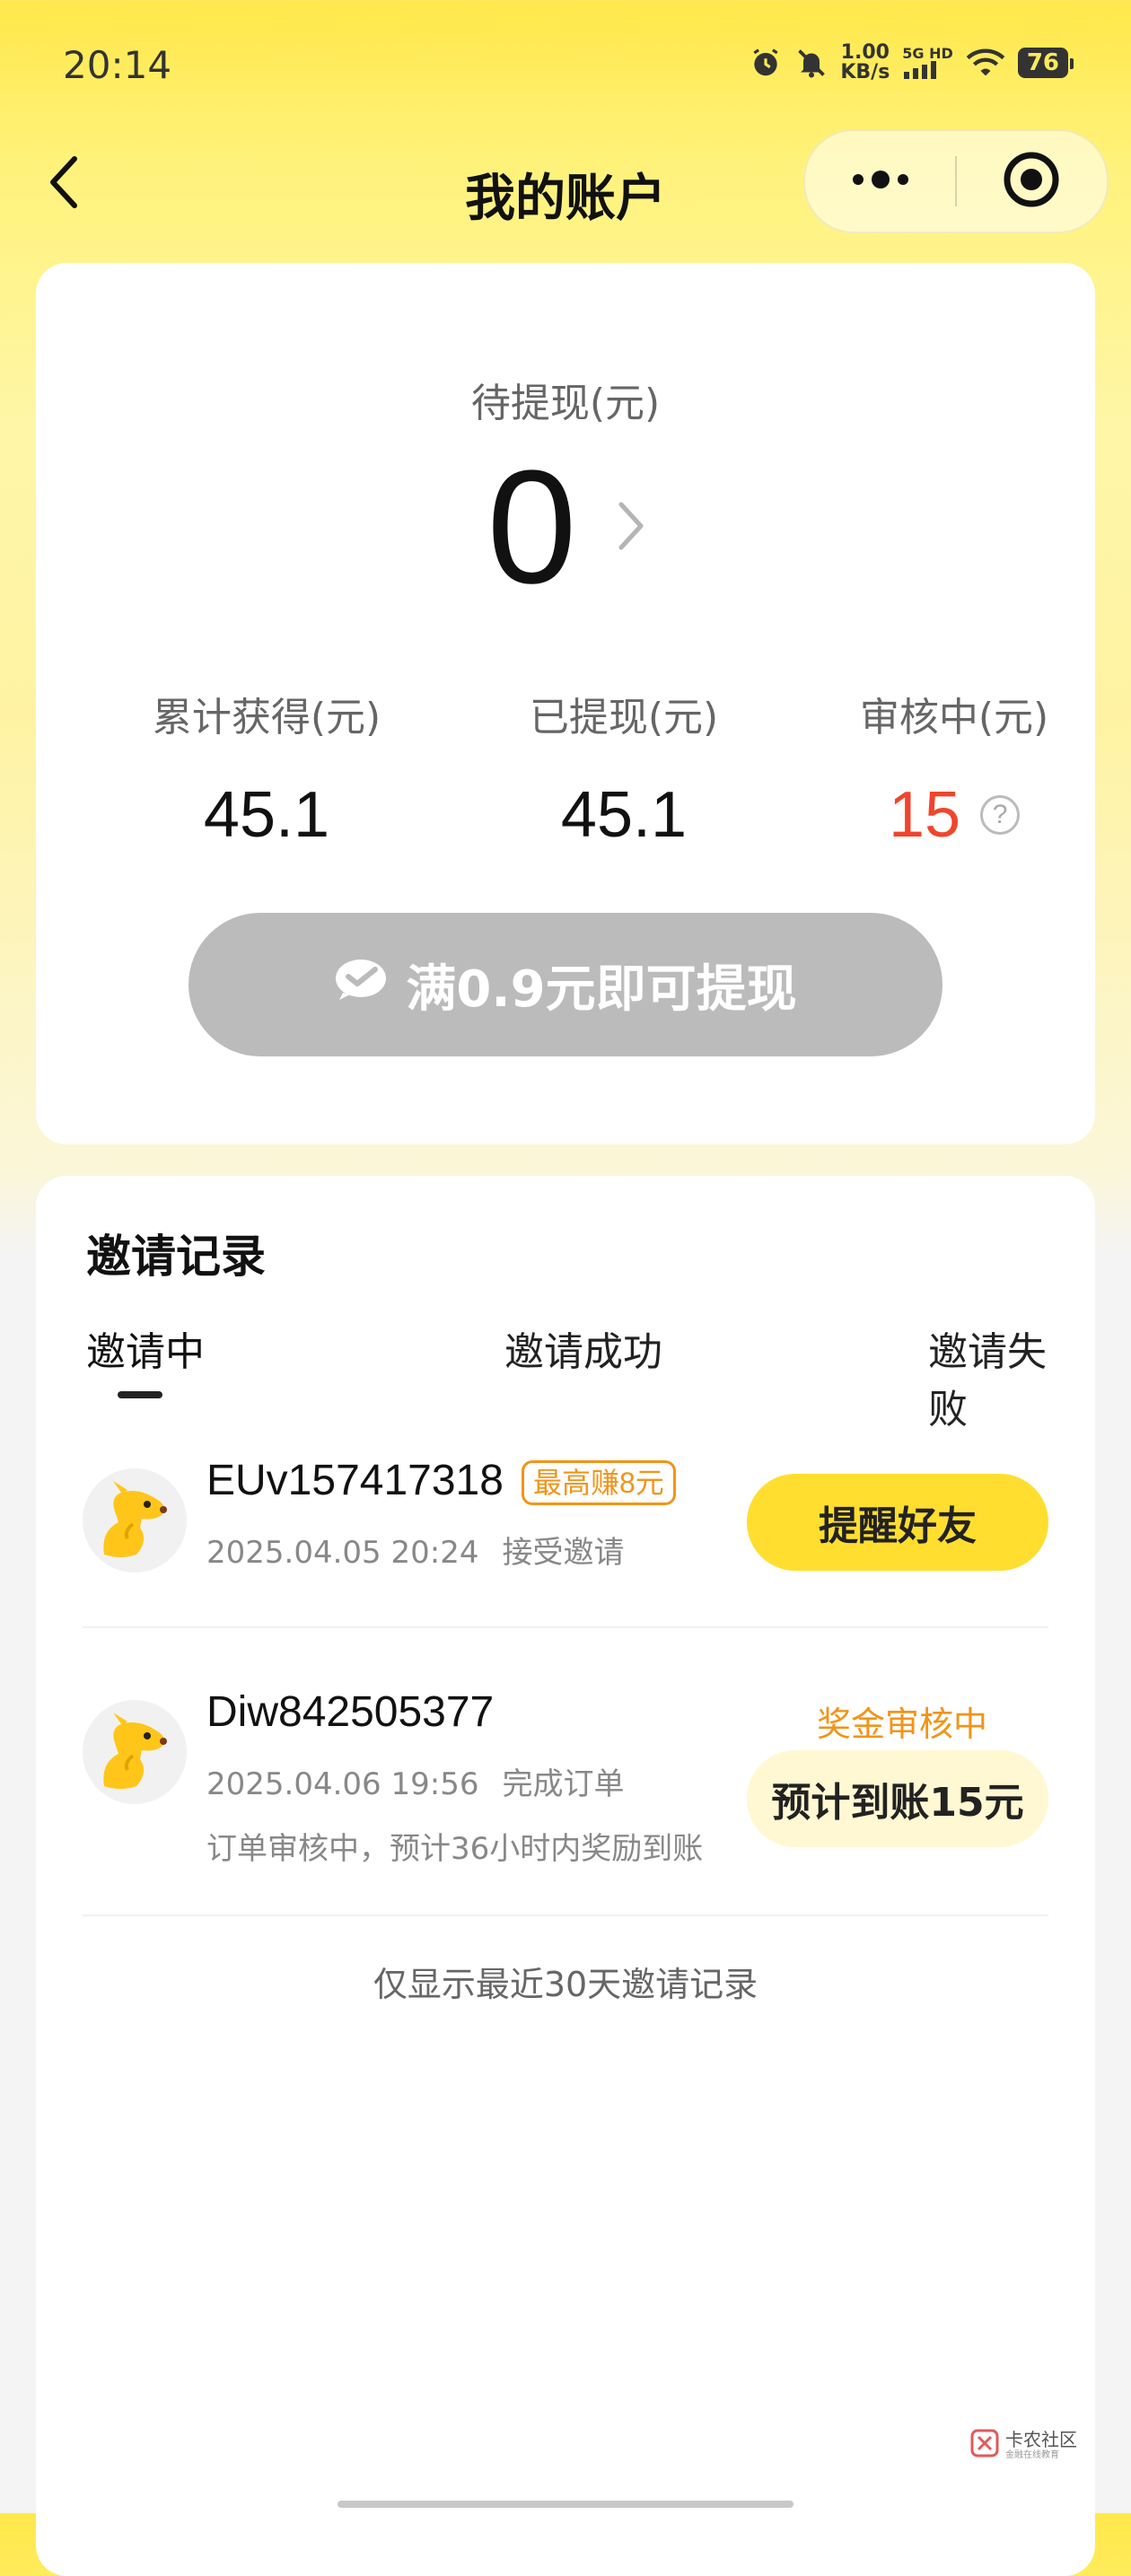 The width and height of the screenshot is (1131, 2576). What do you see at coordinates (176, 1257) in the screenshot?
I see `invite-title: 邀请记录` at bounding box center [176, 1257].